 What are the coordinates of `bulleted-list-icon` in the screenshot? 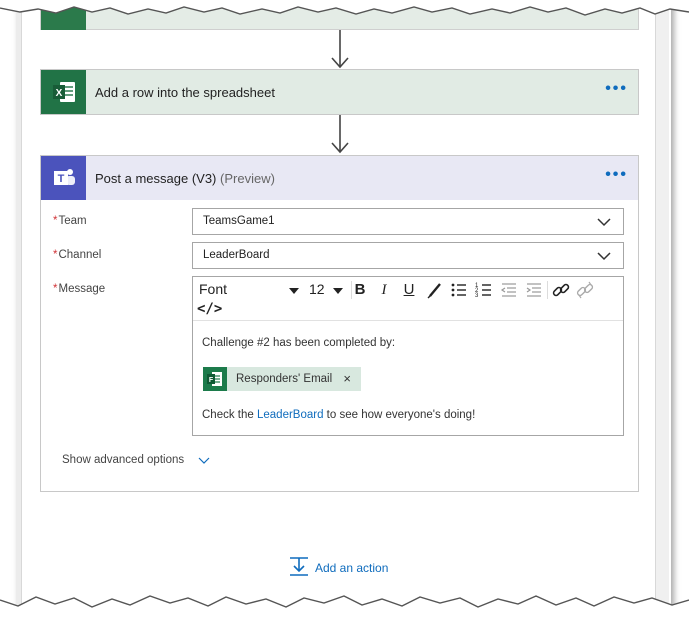 It's located at (459, 290).